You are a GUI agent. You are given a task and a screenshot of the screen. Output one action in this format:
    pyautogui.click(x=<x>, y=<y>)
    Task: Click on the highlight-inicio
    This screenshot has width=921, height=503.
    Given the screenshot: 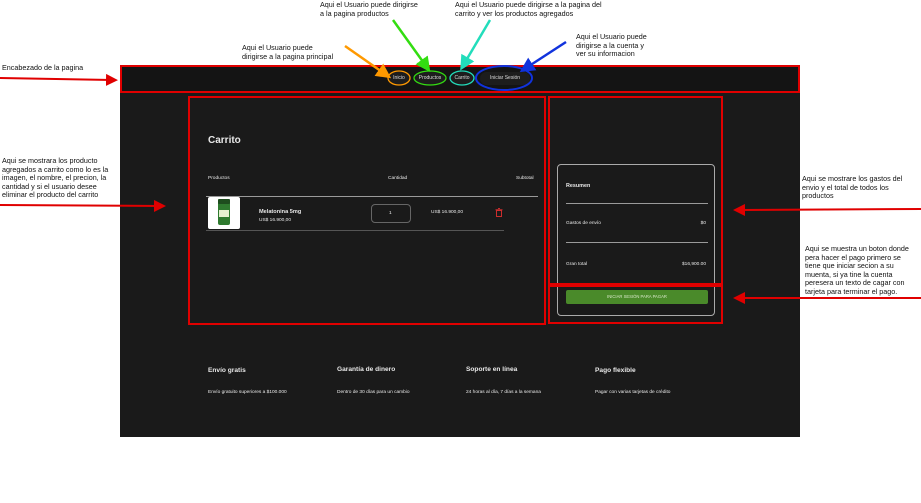 What is the action you would take?
    pyautogui.click(x=399, y=78)
    